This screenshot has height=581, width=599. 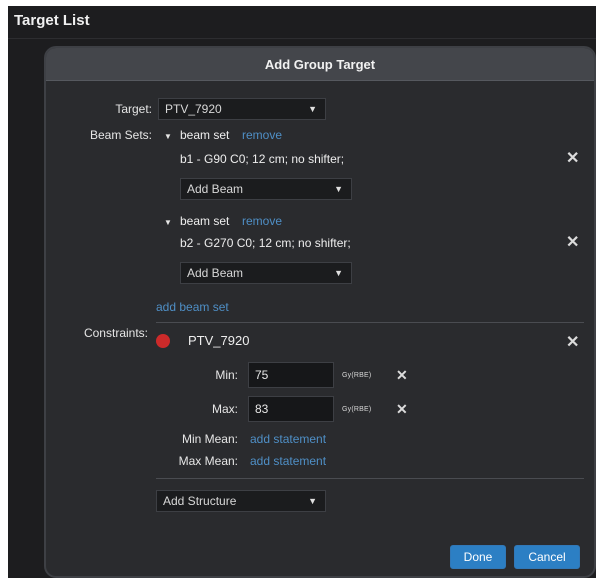 What do you see at coordinates (224, 409) in the screenshot?
I see `max-label: Max:` at bounding box center [224, 409].